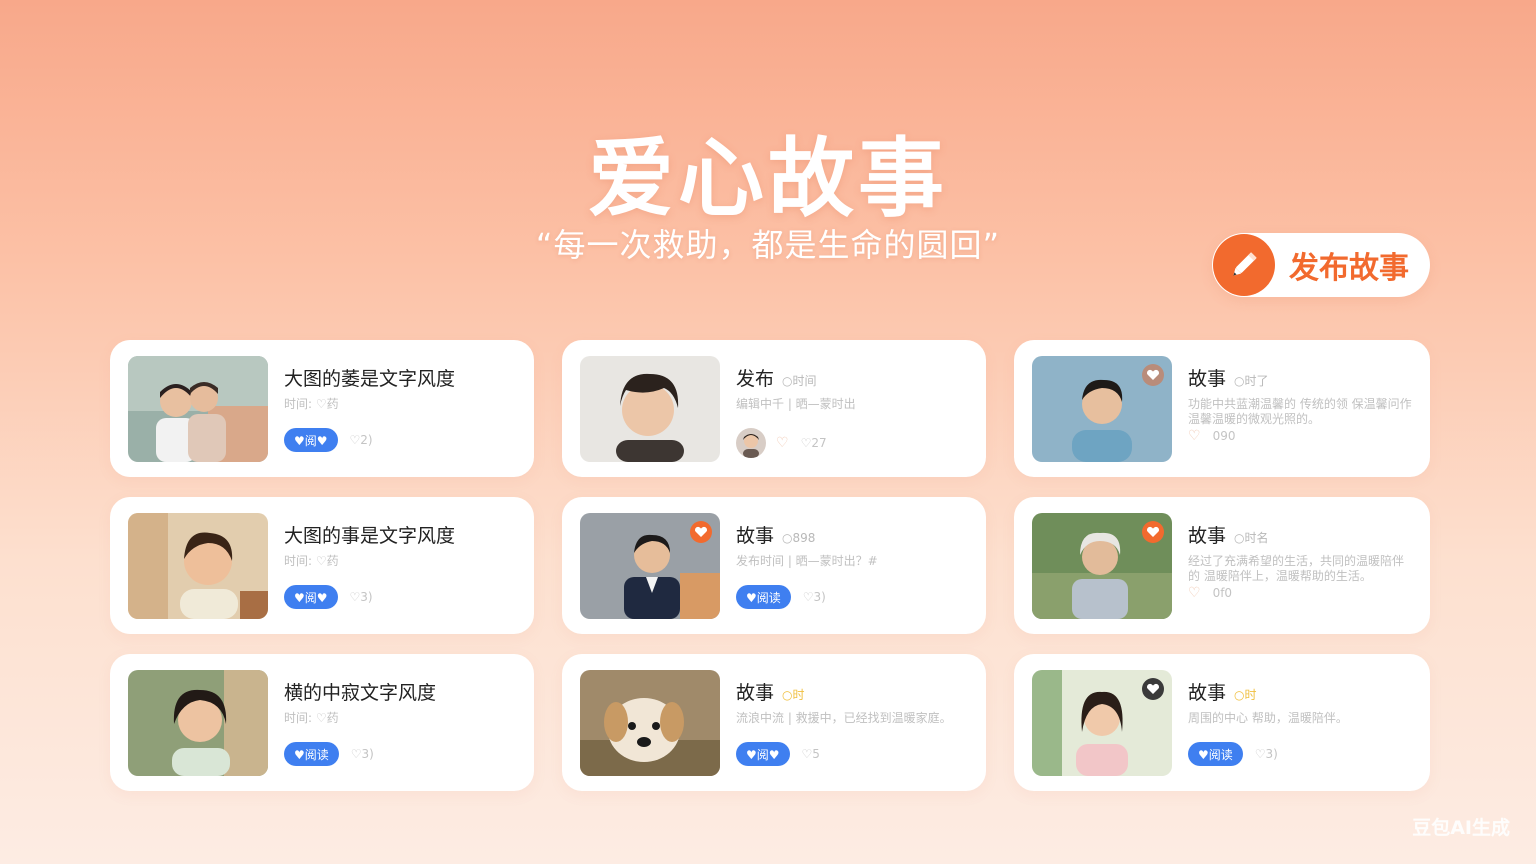 This screenshot has width=1536, height=864. I want to click on card-title: 大图的事是文字风度, so click(370, 536).